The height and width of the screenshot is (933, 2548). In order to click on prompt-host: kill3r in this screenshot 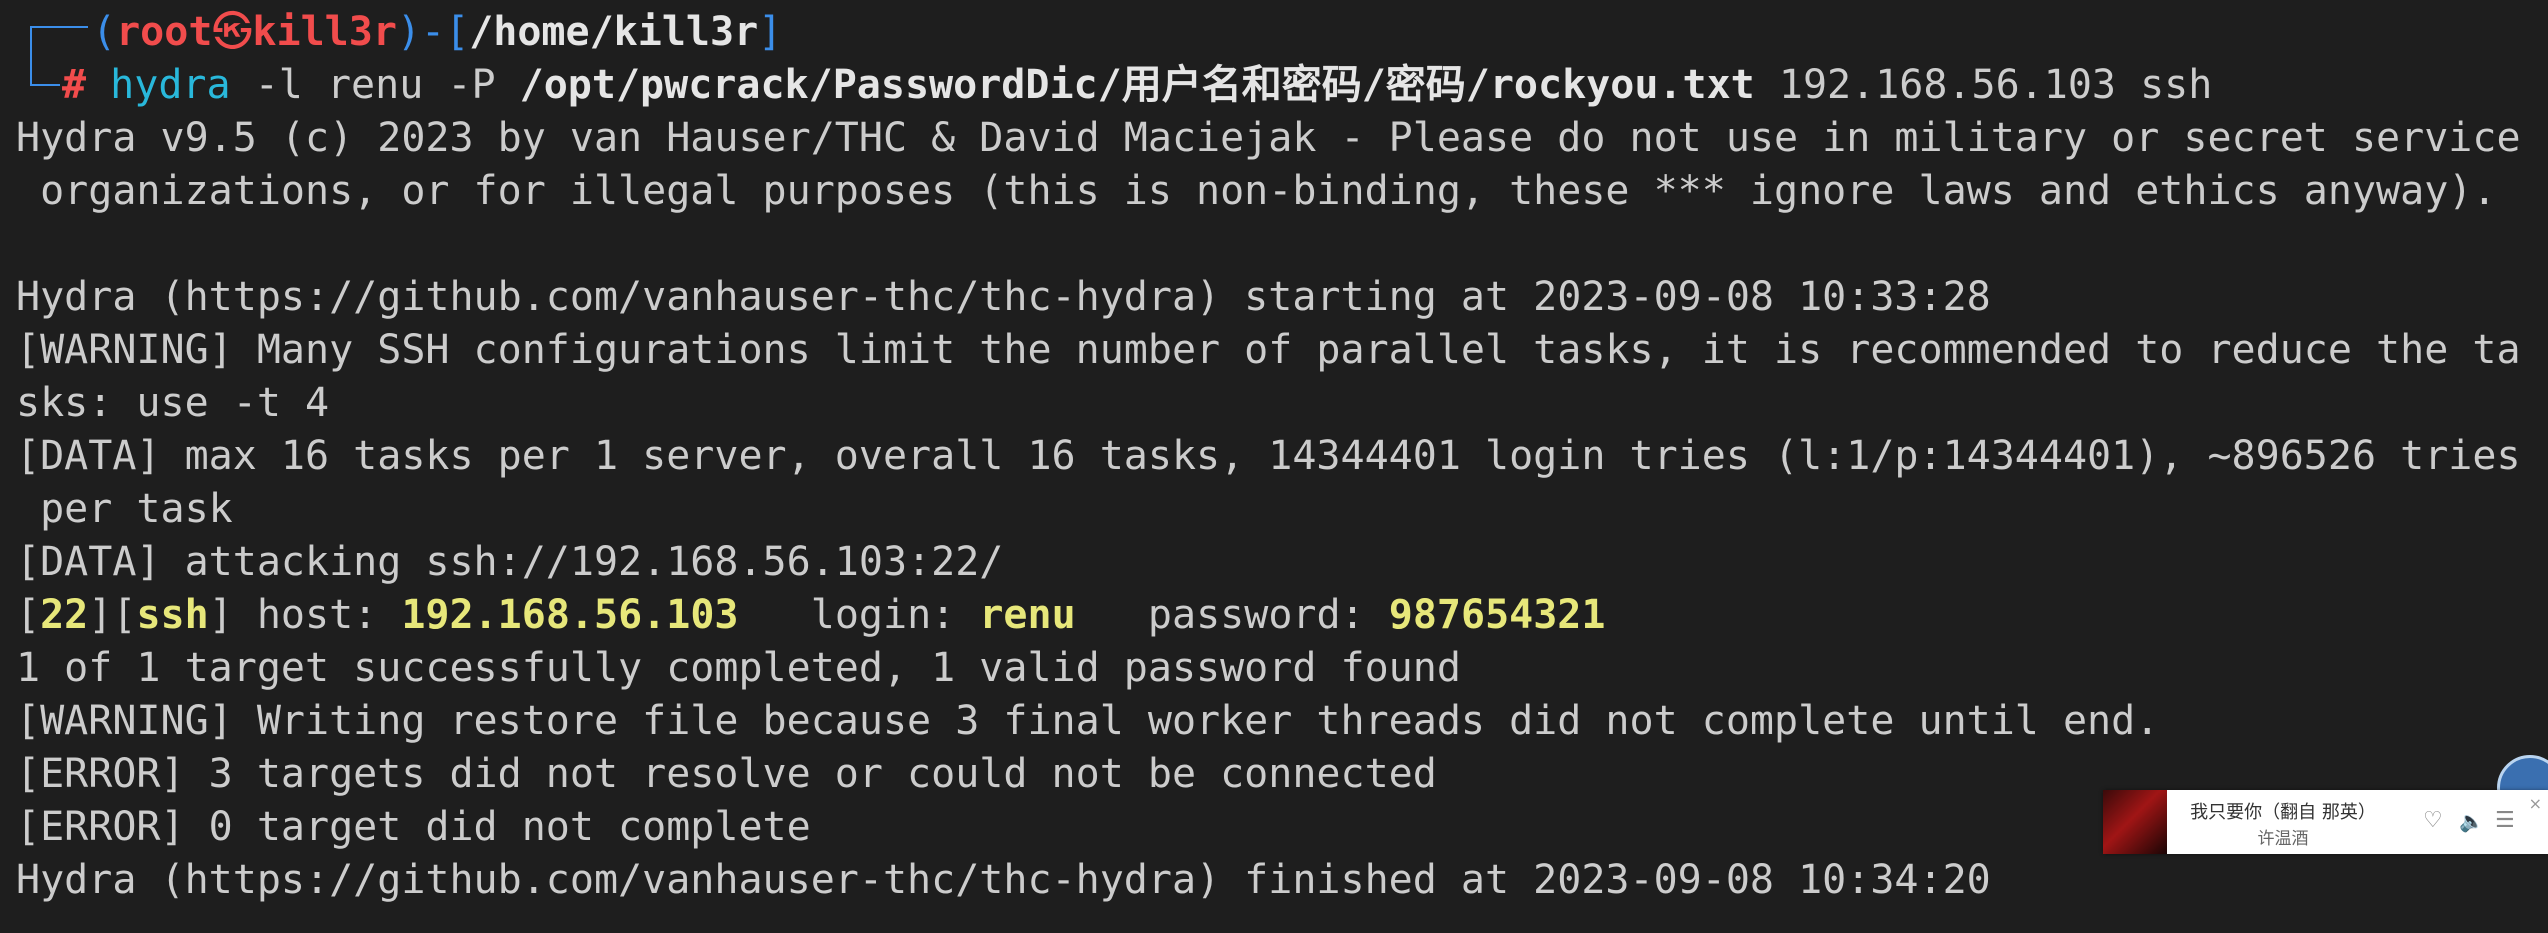, I will do `click(324, 32)`.